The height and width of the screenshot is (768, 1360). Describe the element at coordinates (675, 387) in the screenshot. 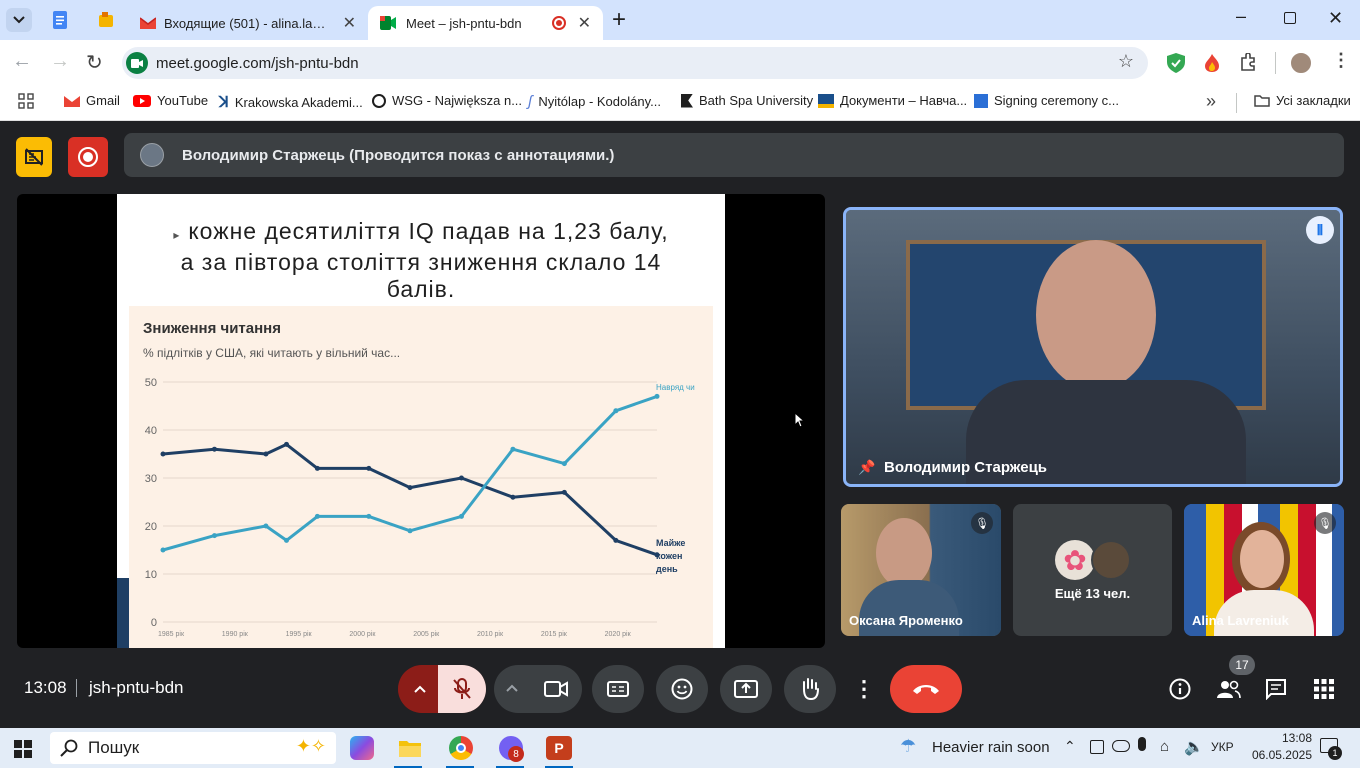

I see `series-label: Навряд чи` at that location.